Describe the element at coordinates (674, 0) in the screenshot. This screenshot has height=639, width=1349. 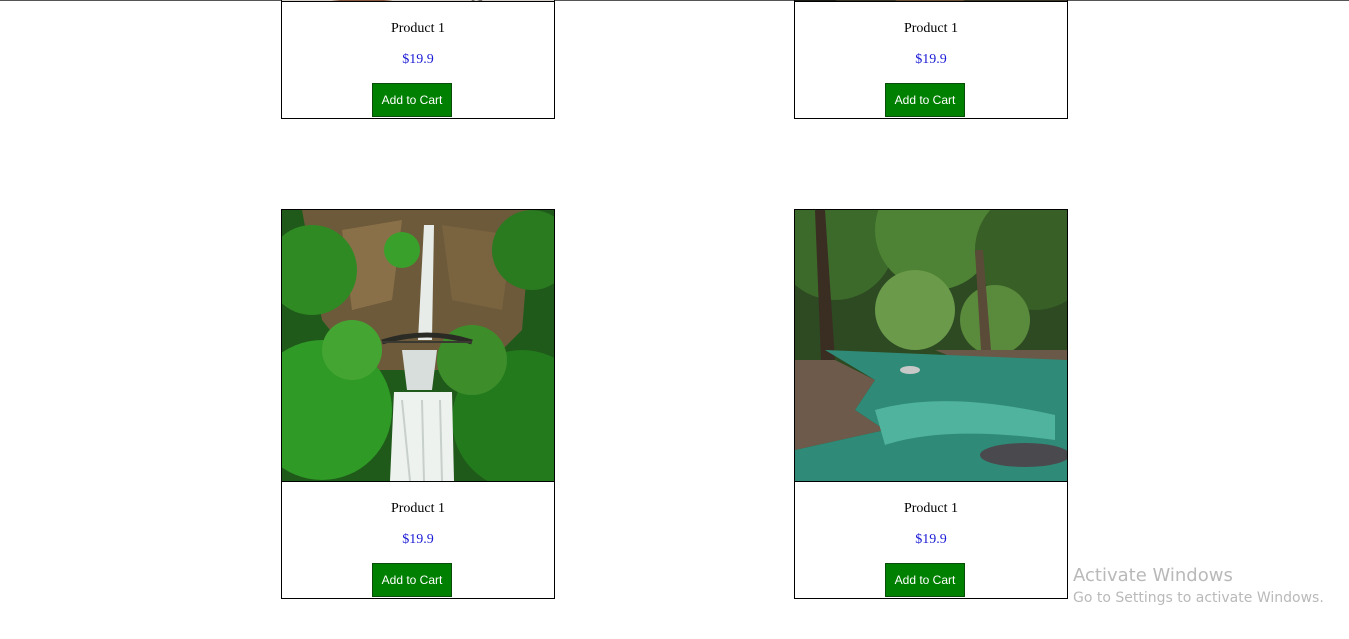
I see `viewport-top-edge` at that location.